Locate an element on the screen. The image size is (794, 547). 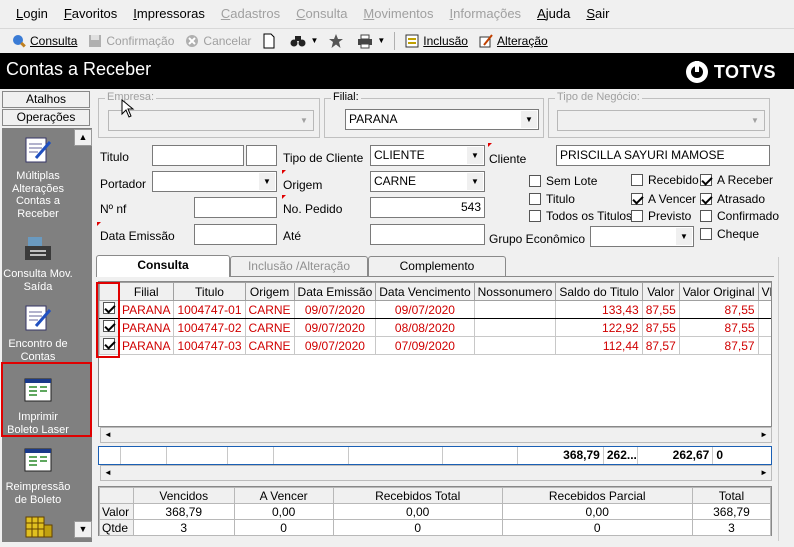
column-header-filial: Filial is located at coordinates (146, 291).